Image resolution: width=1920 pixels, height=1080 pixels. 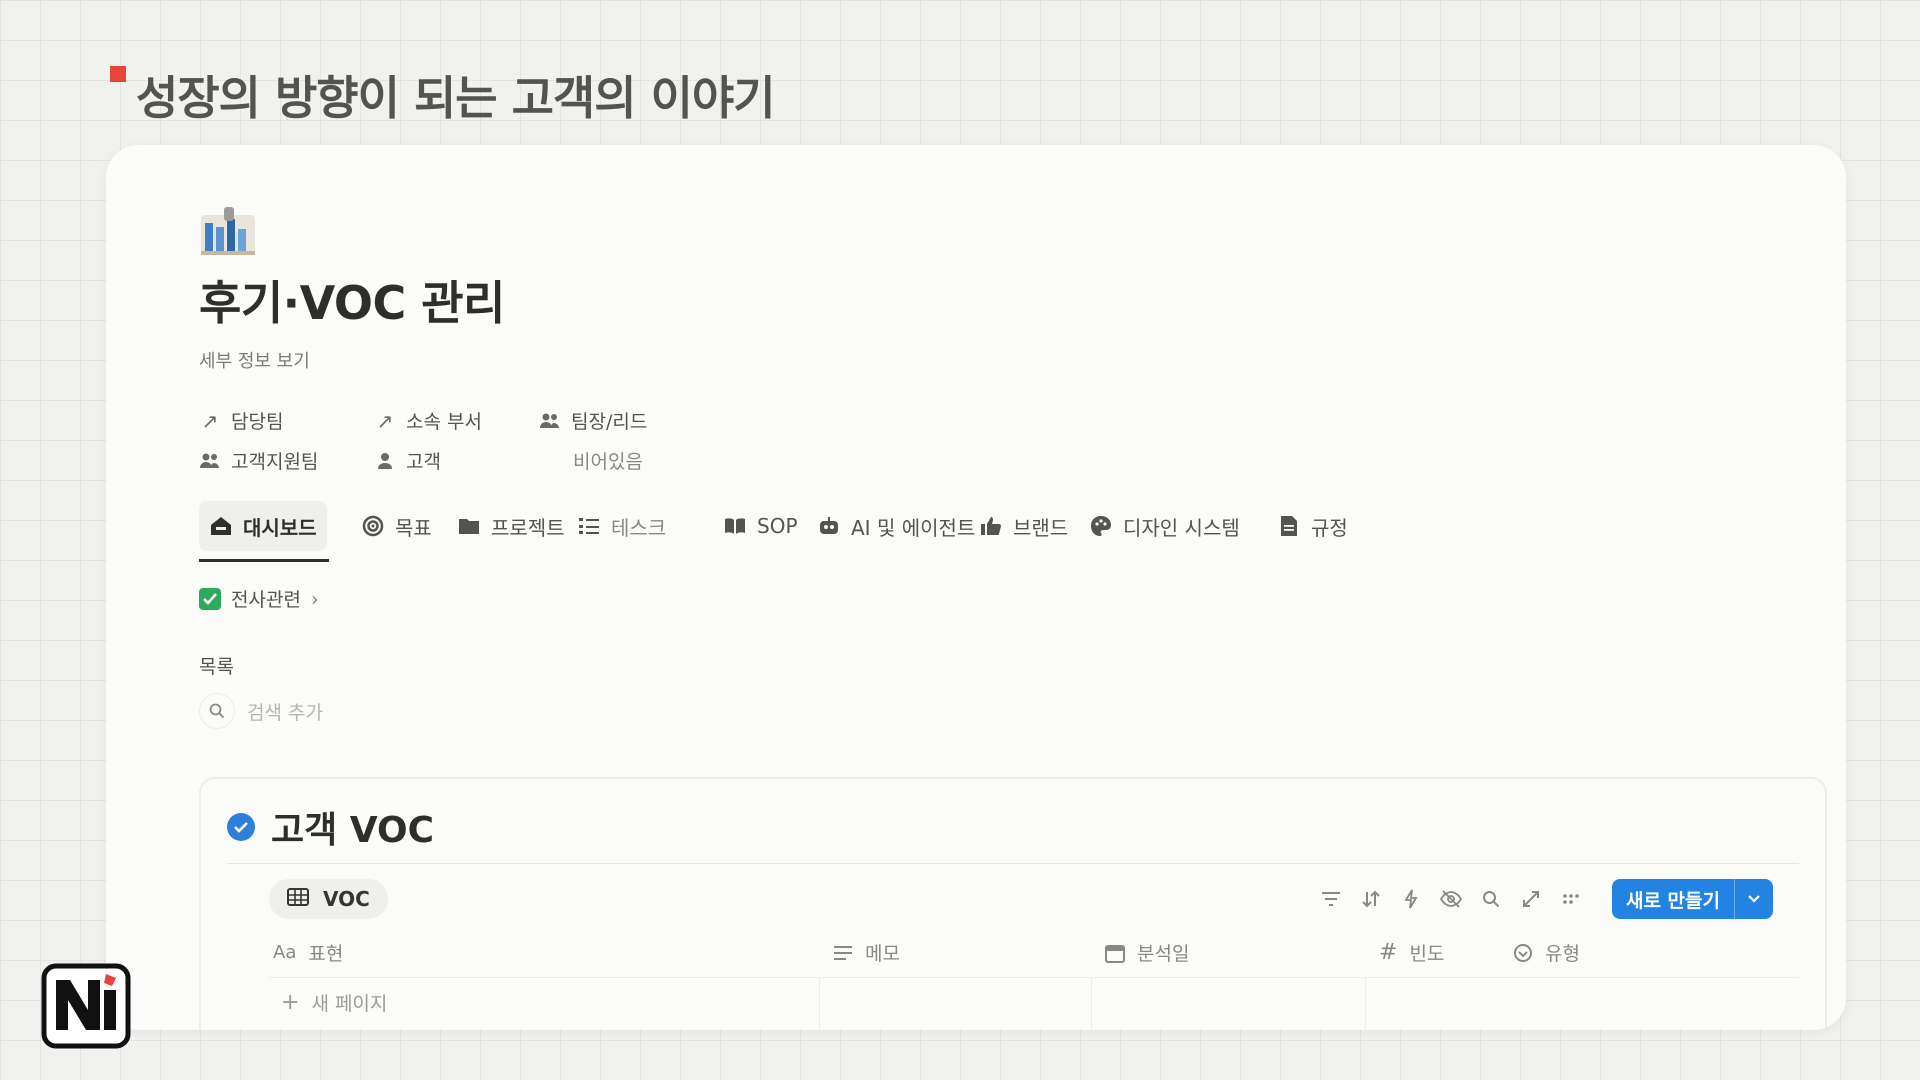 What do you see at coordinates (290, 1002) in the screenshot?
I see `plus-icon: +` at bounding box center [290, 1002].